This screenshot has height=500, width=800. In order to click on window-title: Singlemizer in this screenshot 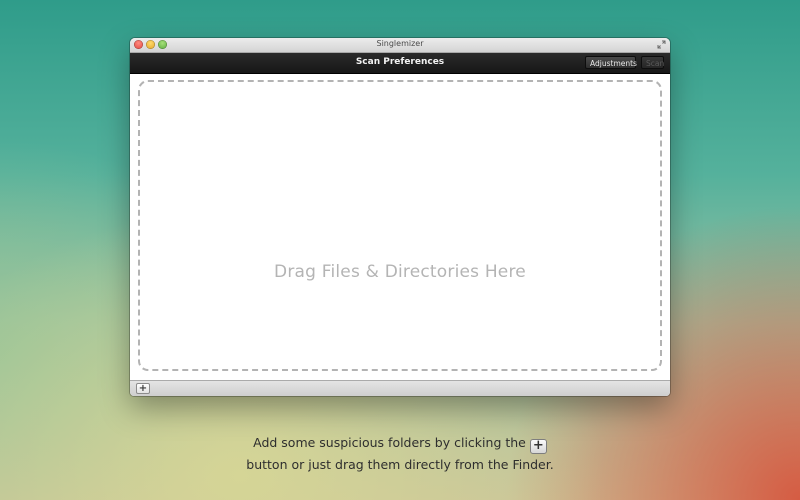, I will do `click(400, 43)`.